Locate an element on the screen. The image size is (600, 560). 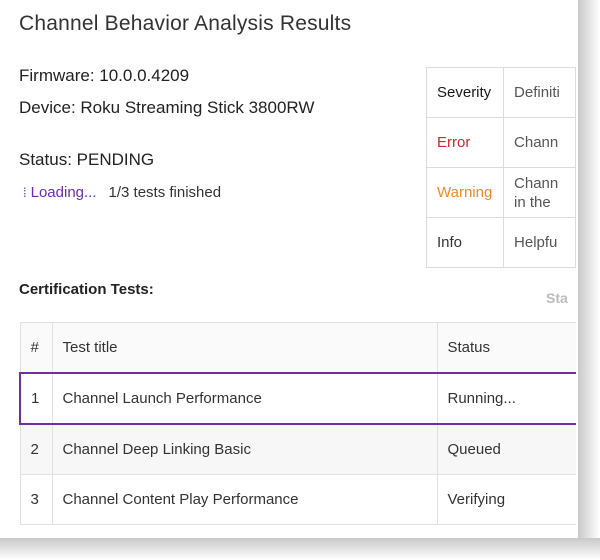
severity-row: Info Helpfu is located at coordinates (500, 242).